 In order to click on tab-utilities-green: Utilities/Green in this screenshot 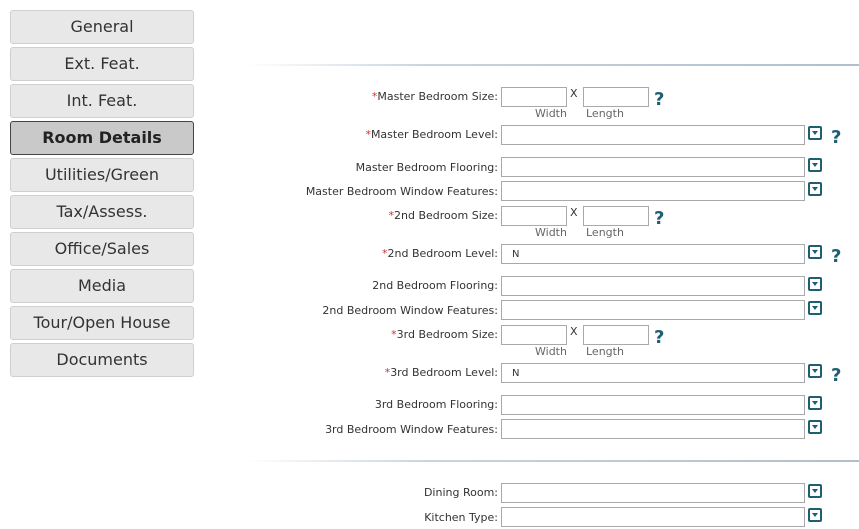, I will do `click(102, 175)`.